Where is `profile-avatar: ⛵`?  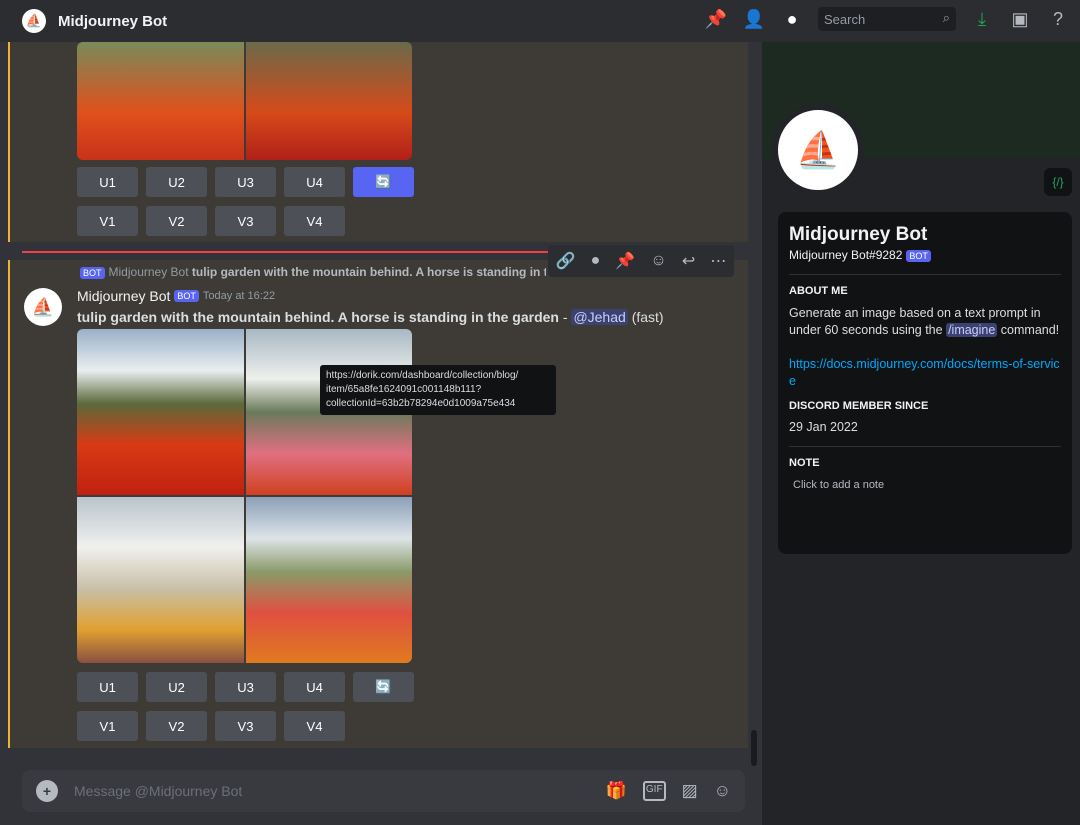 profile-avatar: ⛵ is located at coordinates (818, 150).